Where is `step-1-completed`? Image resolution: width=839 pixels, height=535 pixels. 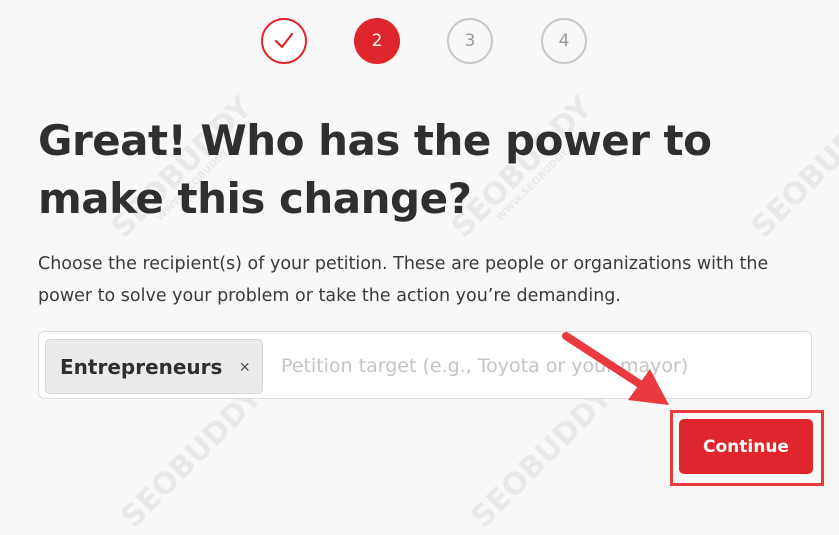
step-1-completed is located at coordinates (284, 41).